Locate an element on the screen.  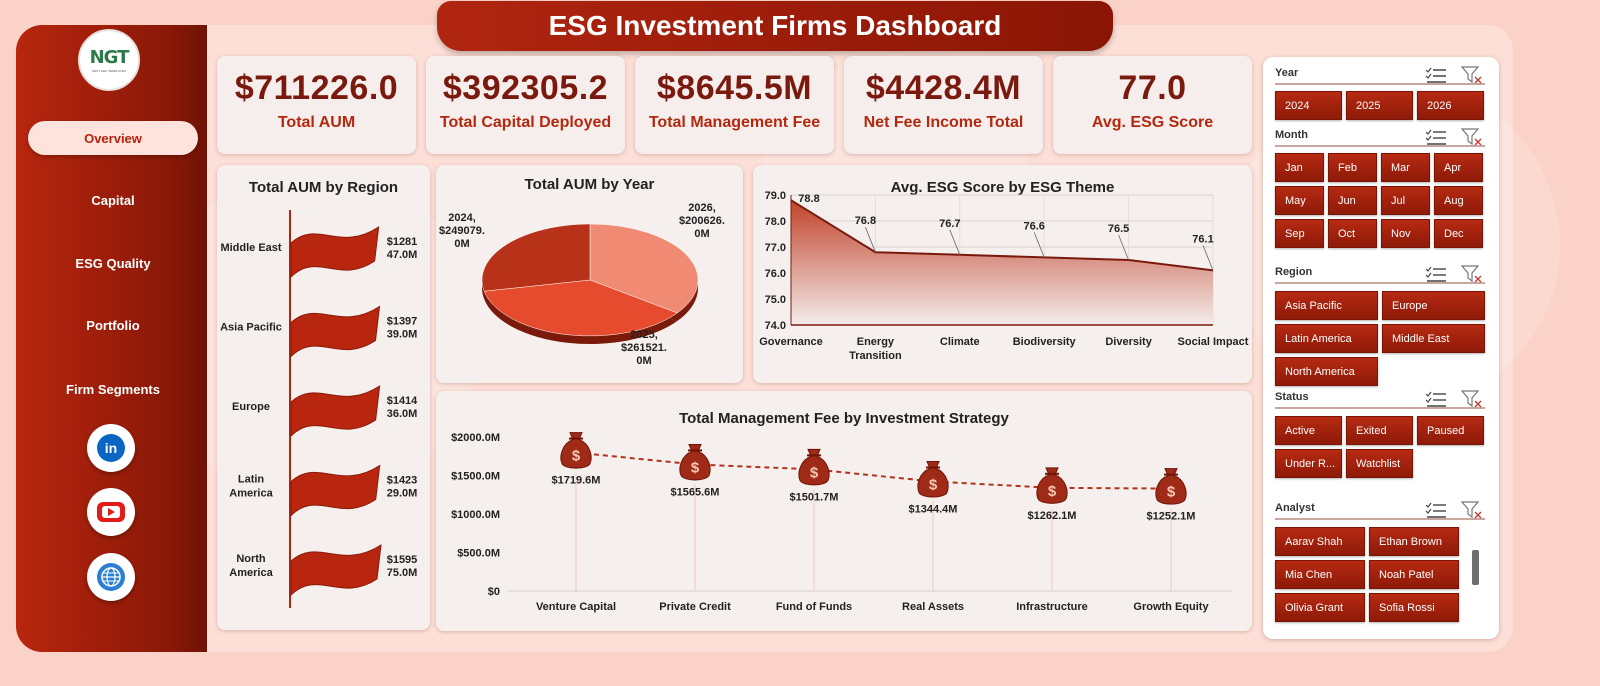
region-data-label: $1595 75.0M is located at coordinates (402, 566).